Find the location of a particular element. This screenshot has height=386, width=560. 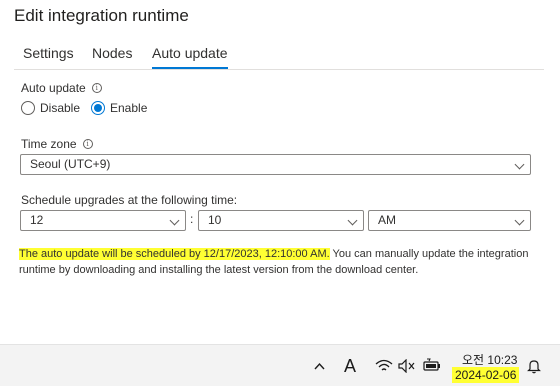

radio-enable-circle is located at coordinates (98, 108).